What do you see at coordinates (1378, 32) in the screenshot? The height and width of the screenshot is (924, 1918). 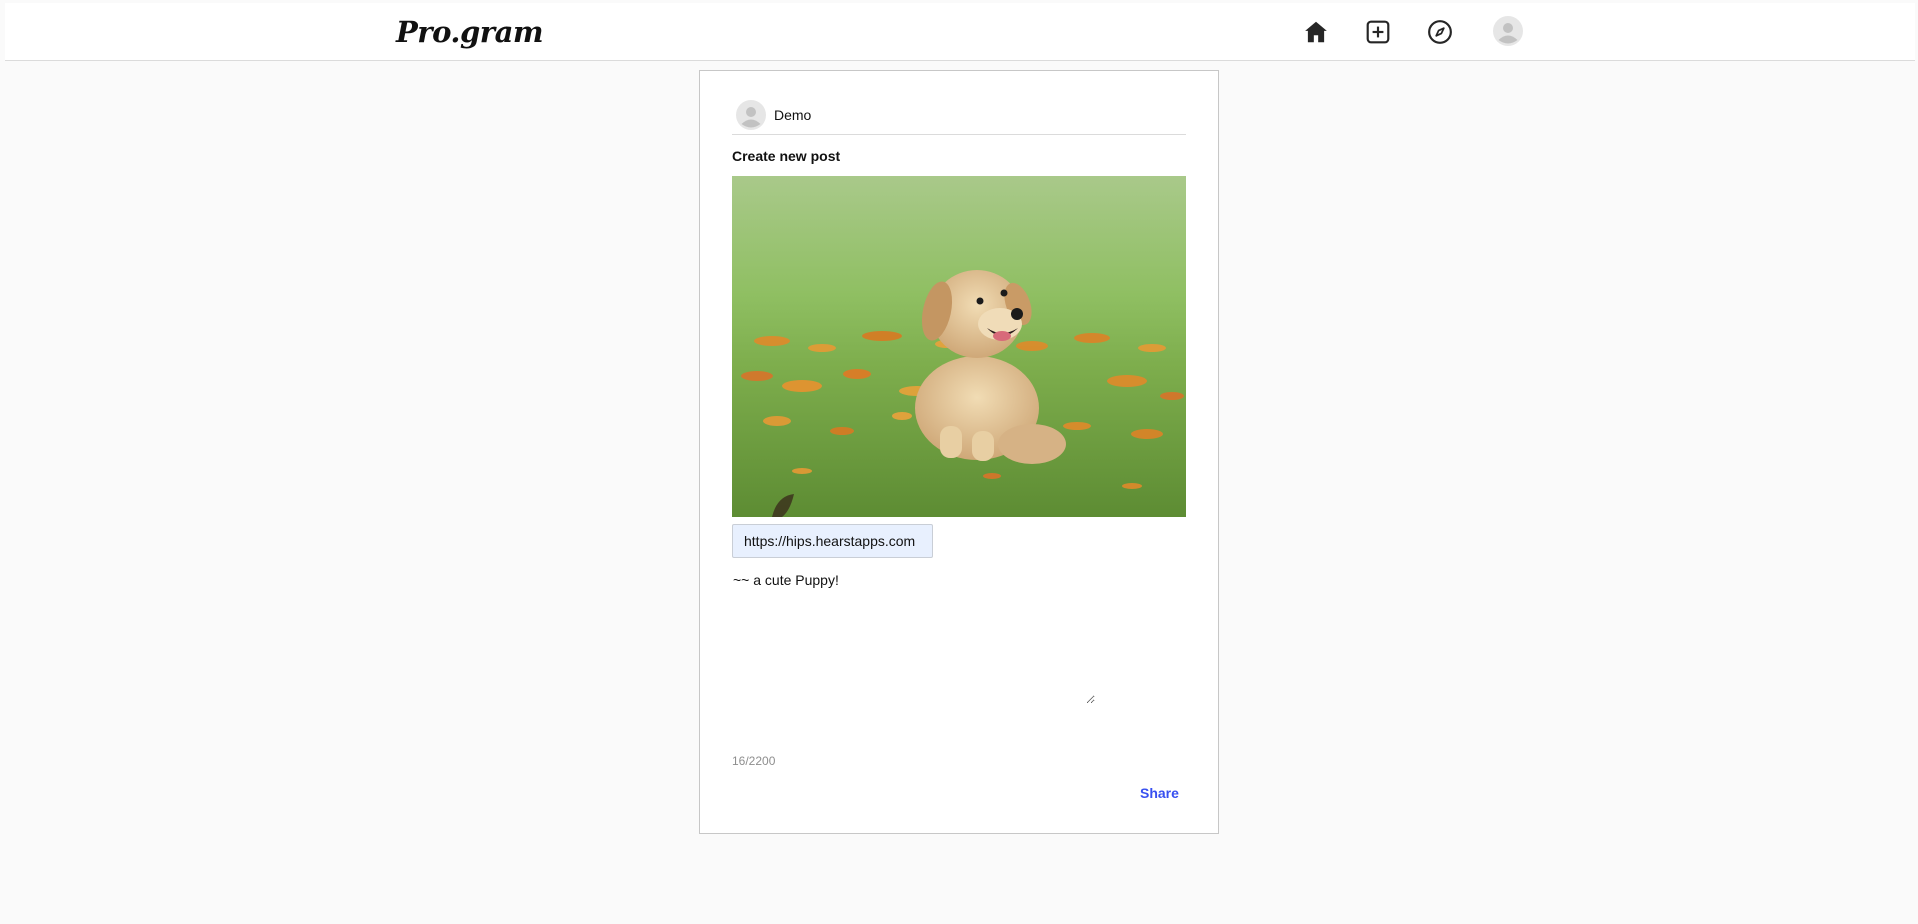 I see `new-post-icon` at bounding box center [1378, 32].